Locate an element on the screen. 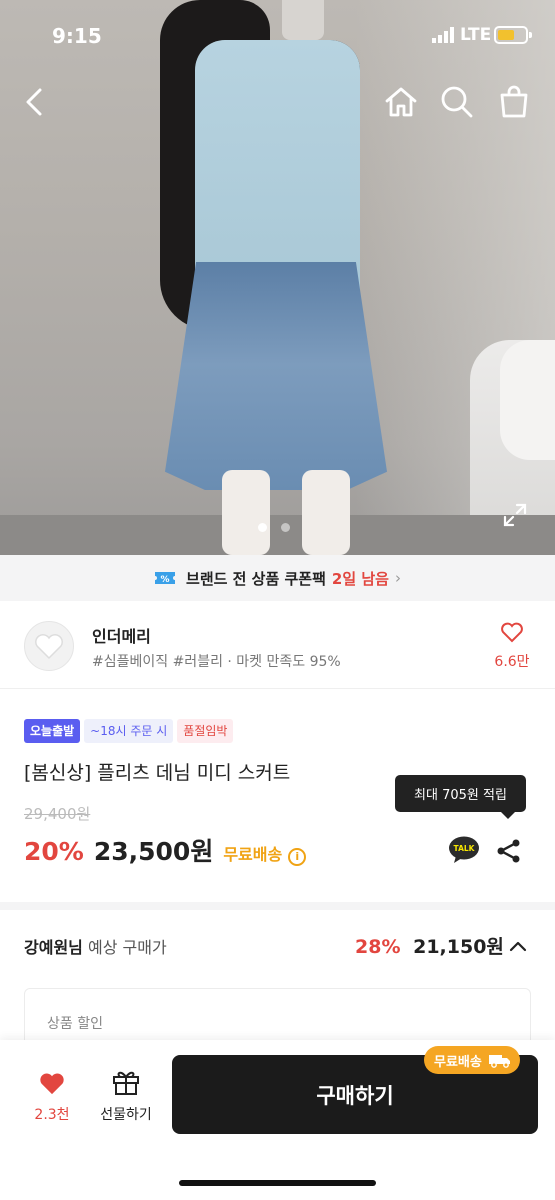 The height and width of the screenshot is (1200, 555). gallery-pagination is located at coordinates (278, 526).